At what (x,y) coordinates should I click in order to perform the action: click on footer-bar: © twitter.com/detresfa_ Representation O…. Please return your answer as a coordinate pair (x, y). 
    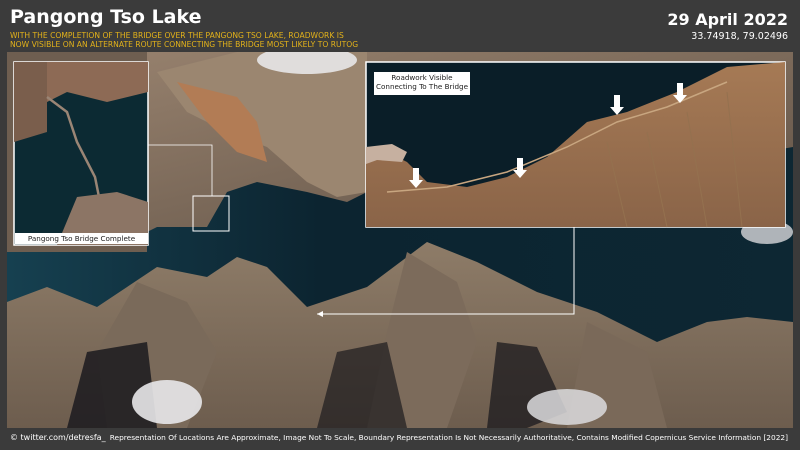
    Looking at the image, I should click on (400, 440).